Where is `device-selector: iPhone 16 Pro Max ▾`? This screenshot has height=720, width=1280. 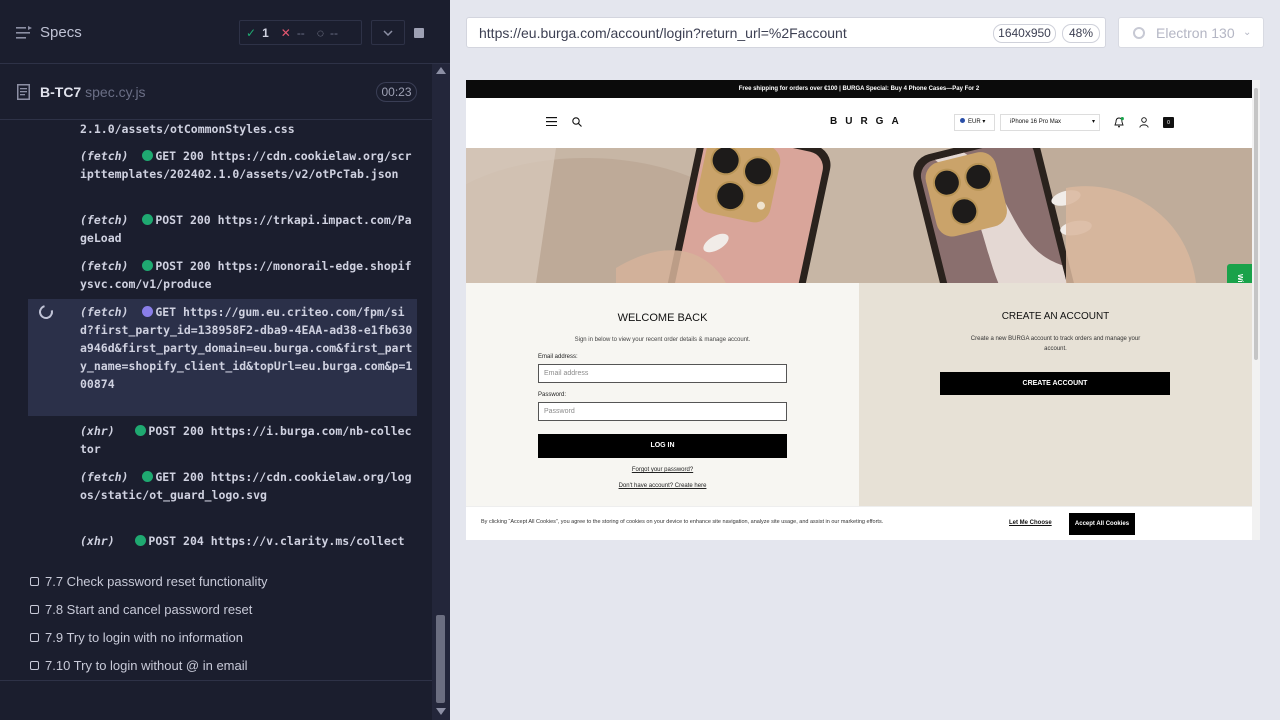 device-selector: iPhone 16 Pro Max ▾ is located at coordinates (1050, 122).